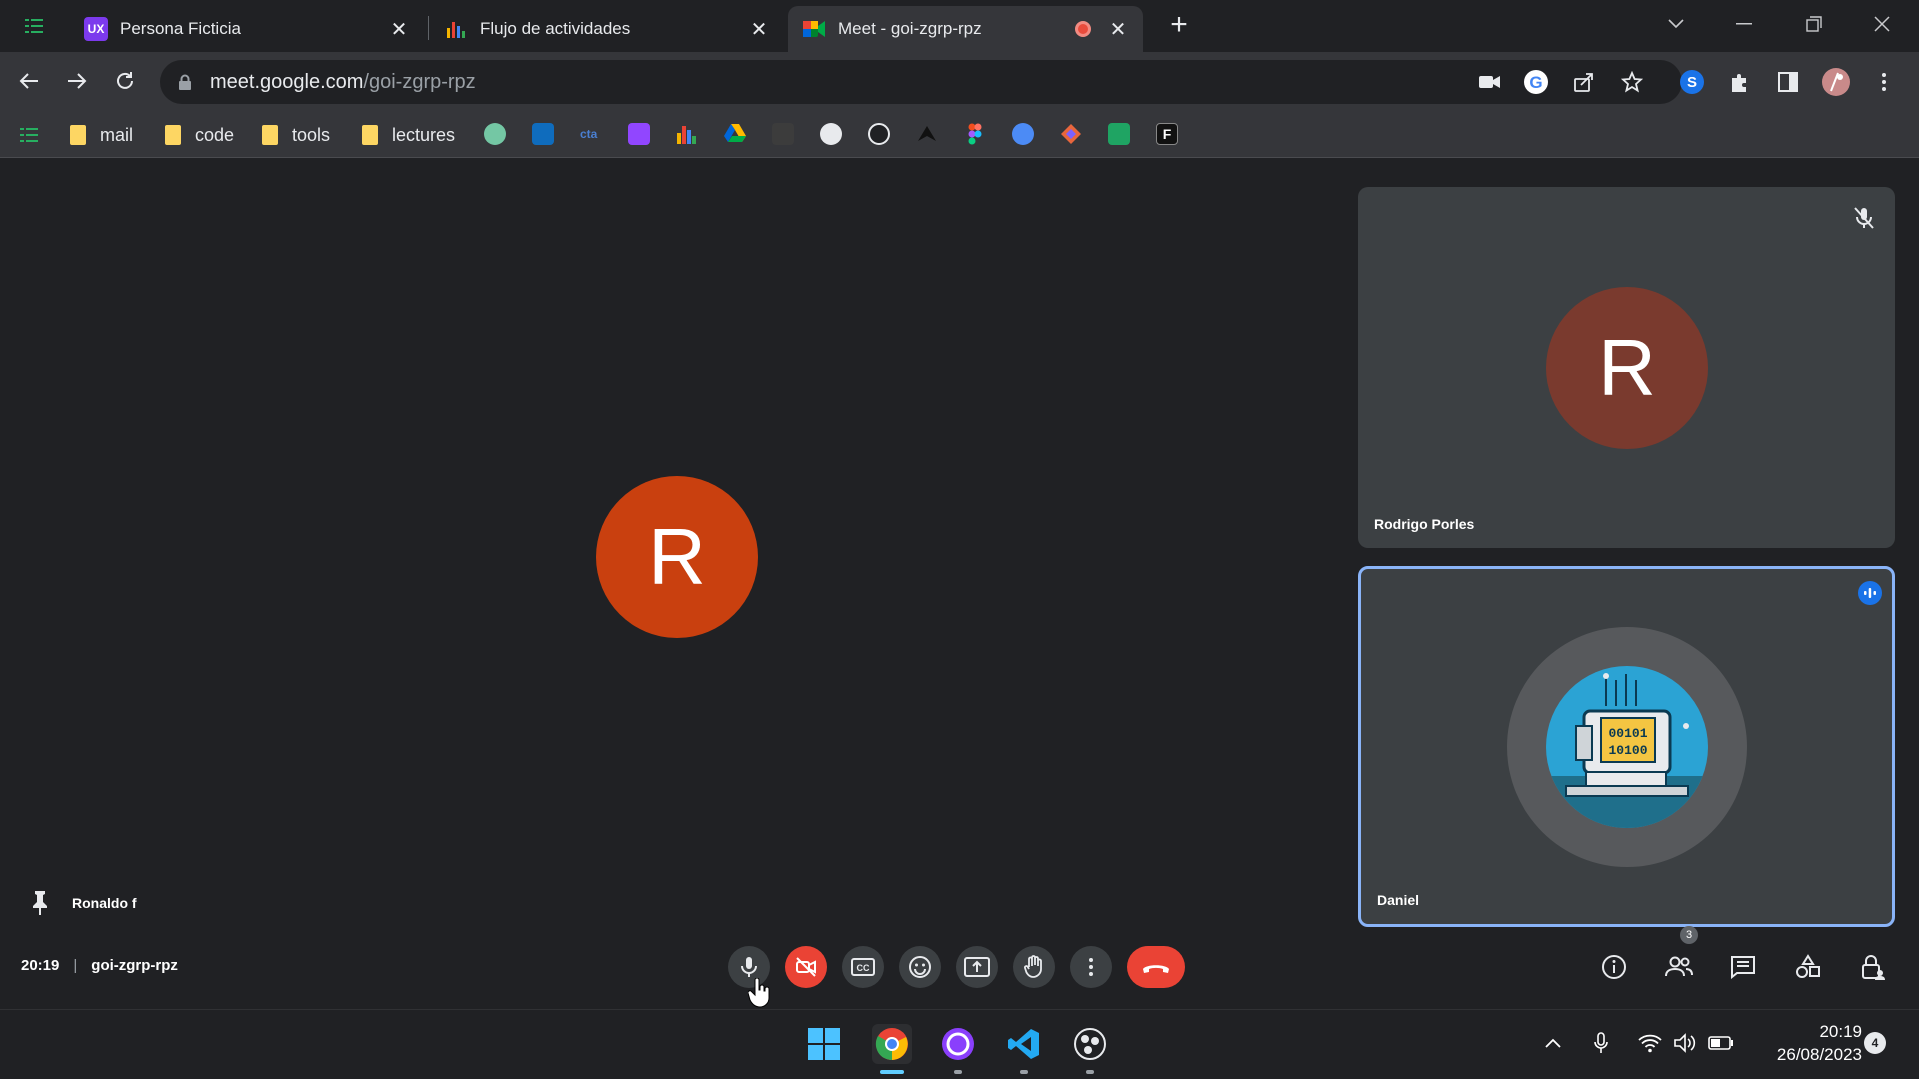 The width and height of the screenshot is (1919, 1079). I want to click on participant-tile-daniel: 00101 10100 Daniel, so click(1626, 746).